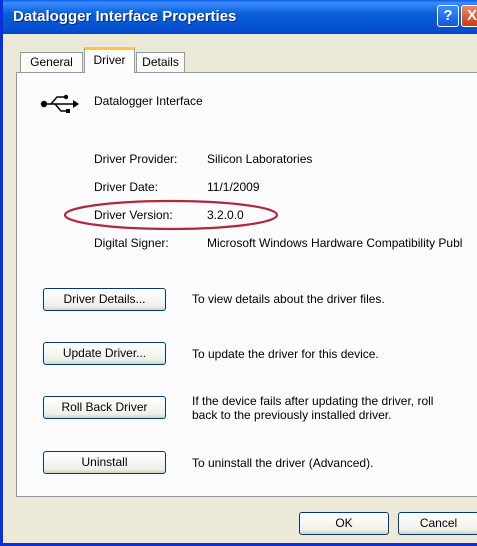 This screenshot has height=546, width=477. Describe the element at coordinates (125, 16) in the screenshot. I see `window-title: Datalogger Interface Properties` at that location.